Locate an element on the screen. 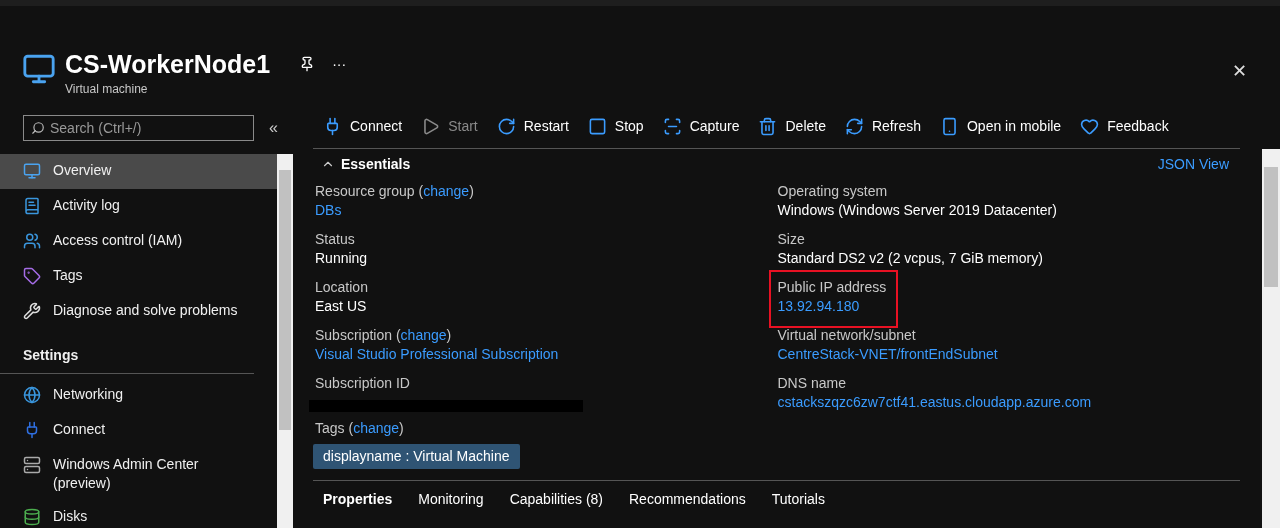  page-subtitle: Virtual machine is located at coordinates (107, 89).